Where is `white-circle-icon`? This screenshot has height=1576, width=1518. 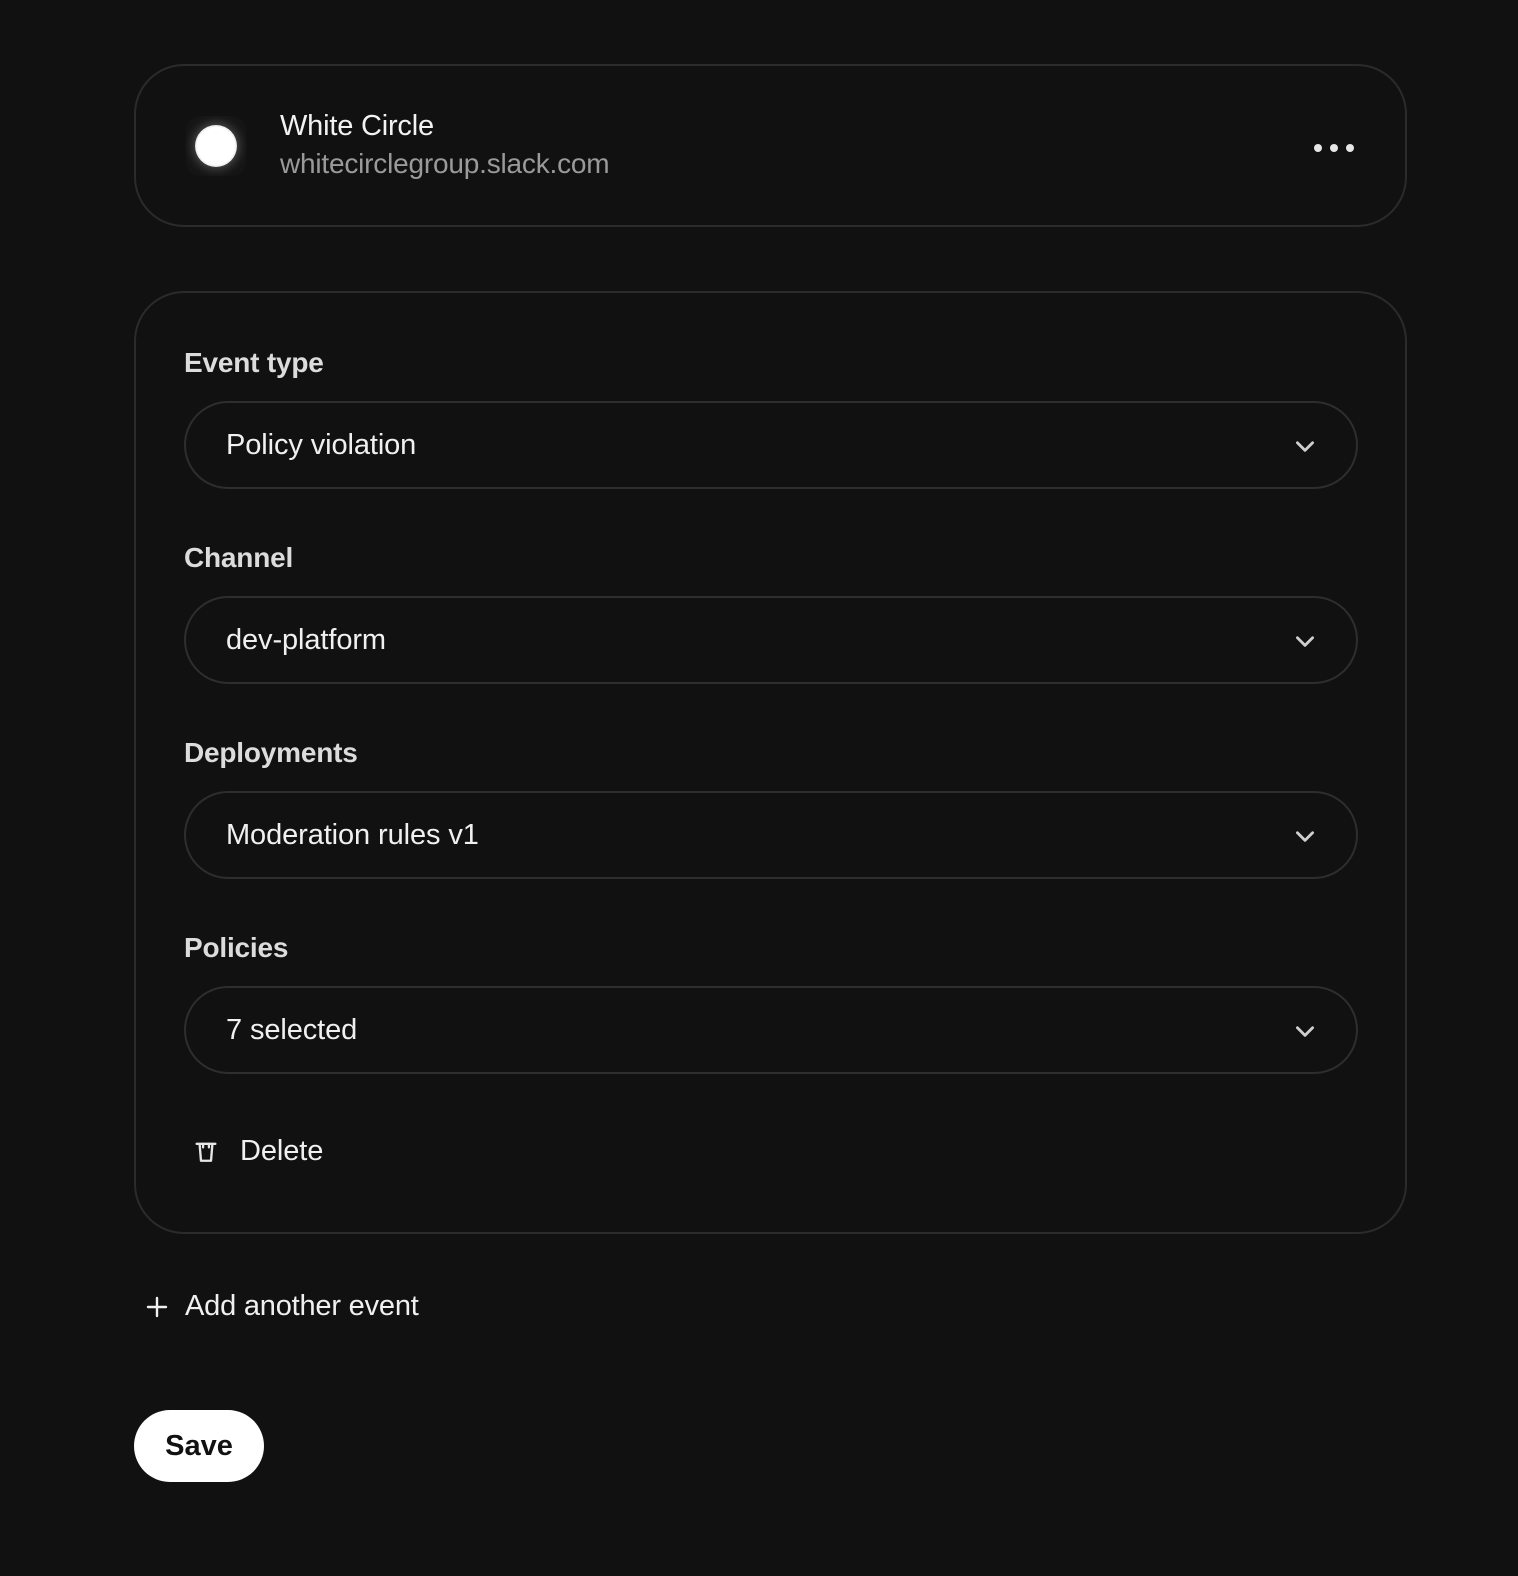
white-circle-icon is located at coordinates (216, 146).